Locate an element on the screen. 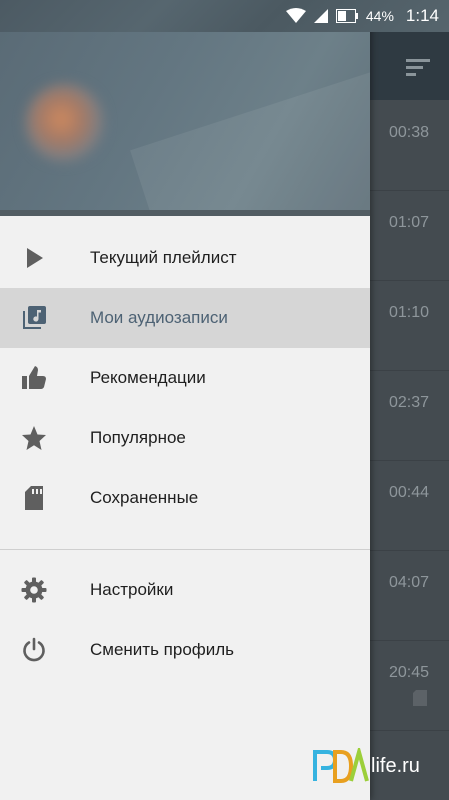 This screenshot has width=449, height=800. menu-item-switch-profile: Сменить профиль is located at coordinates (185, 650).